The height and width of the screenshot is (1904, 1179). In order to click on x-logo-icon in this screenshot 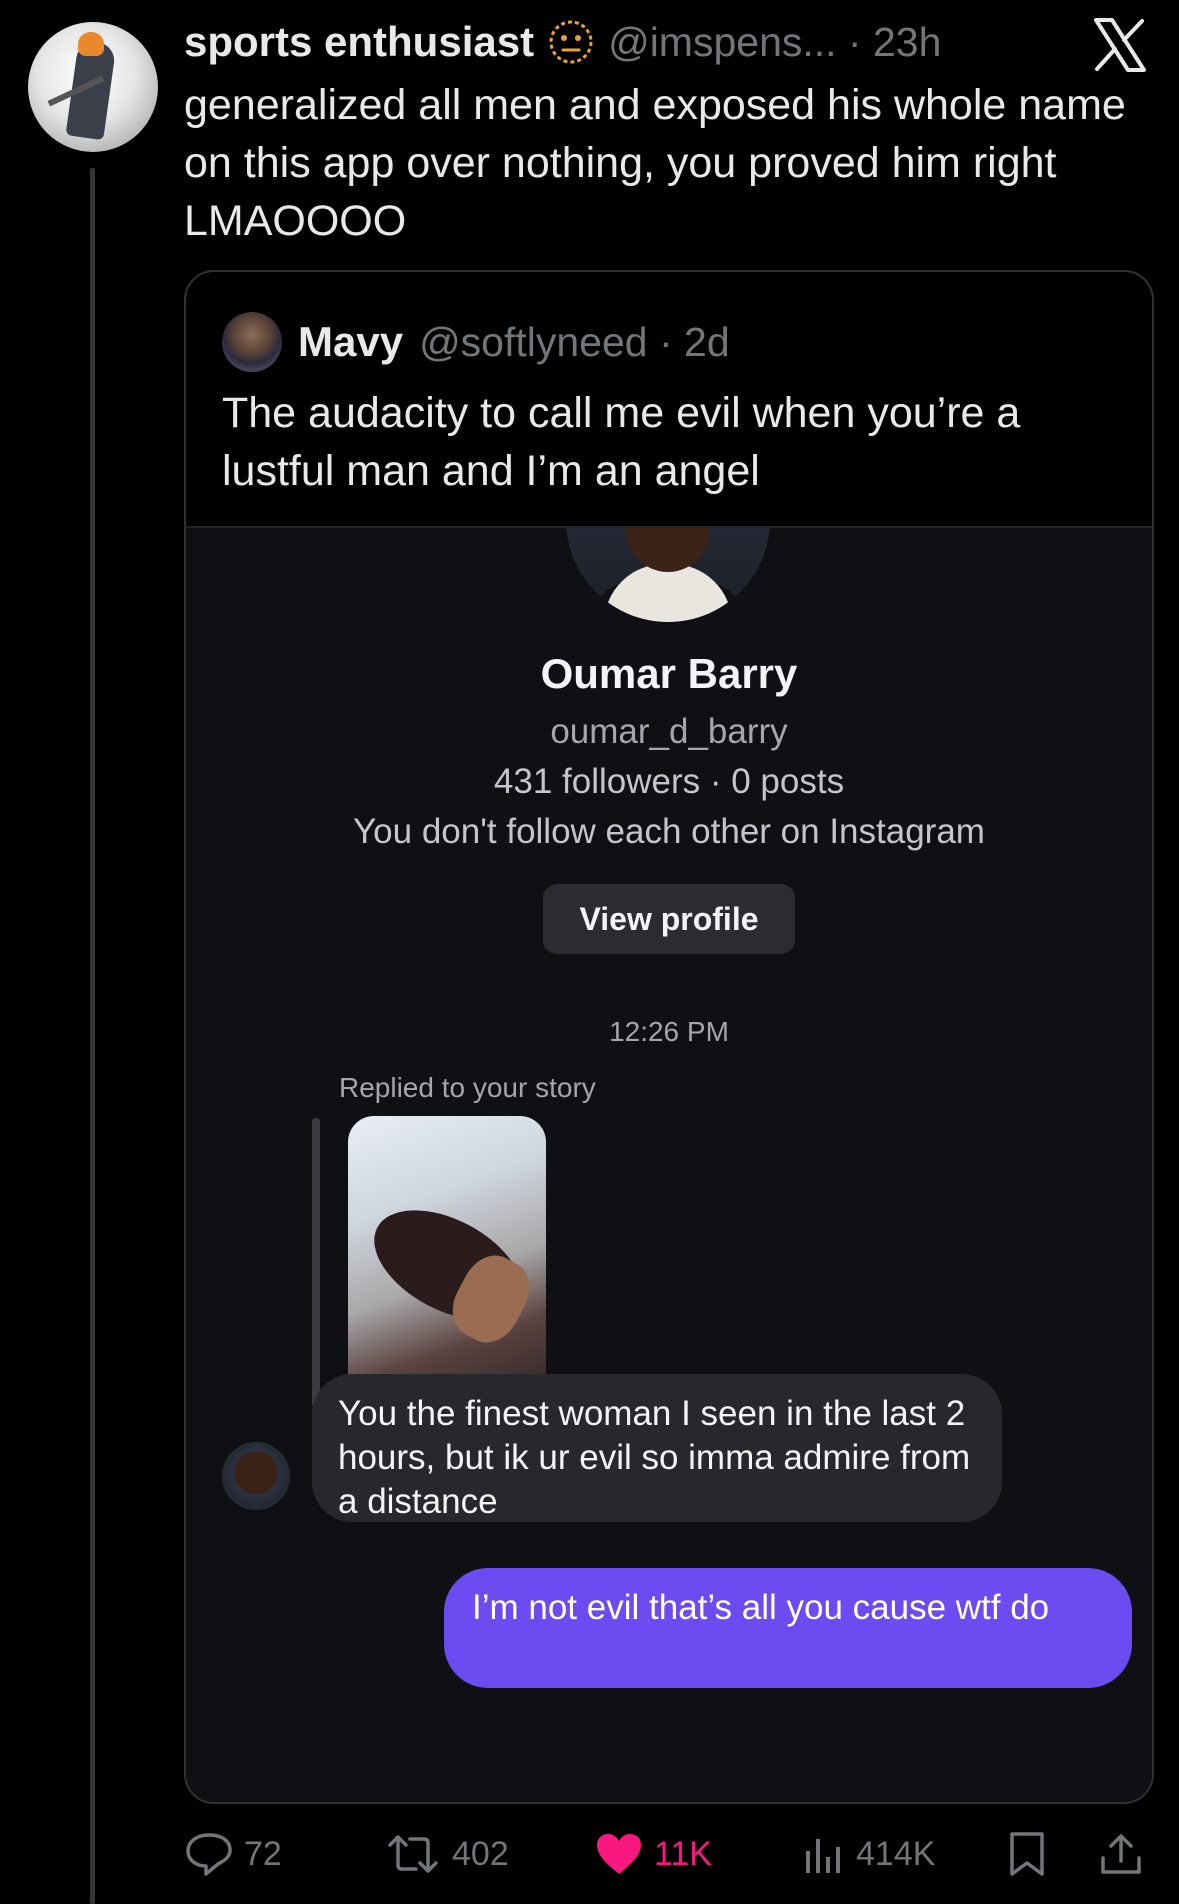, I will do `click(1120, 45)`.